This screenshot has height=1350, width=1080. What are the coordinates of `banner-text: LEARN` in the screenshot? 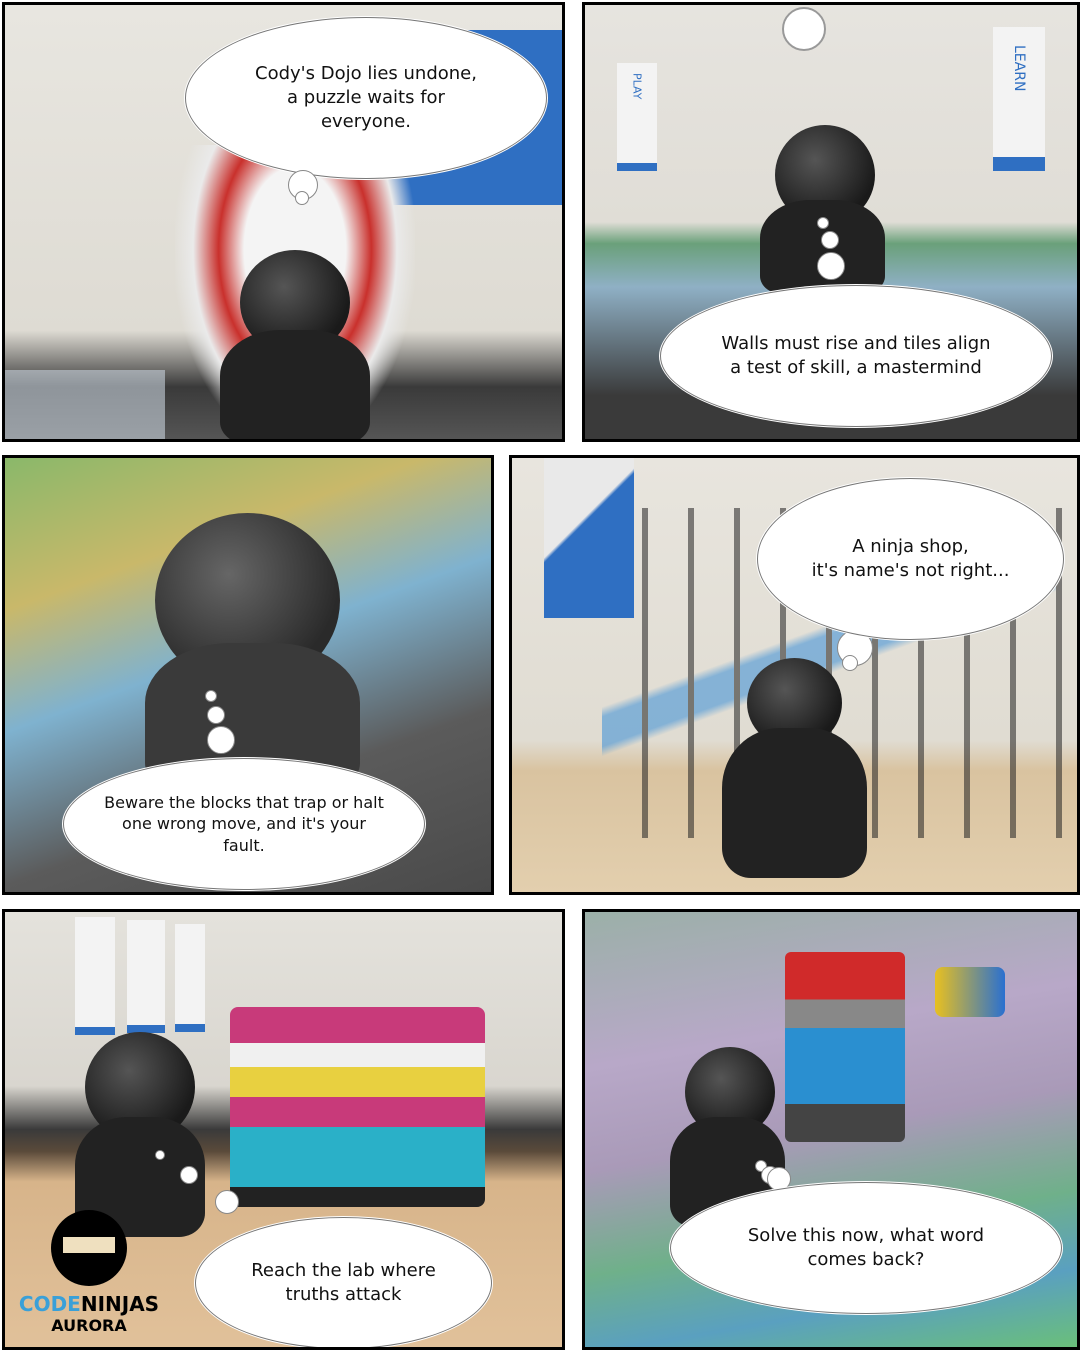 It's located at (1019, 68).